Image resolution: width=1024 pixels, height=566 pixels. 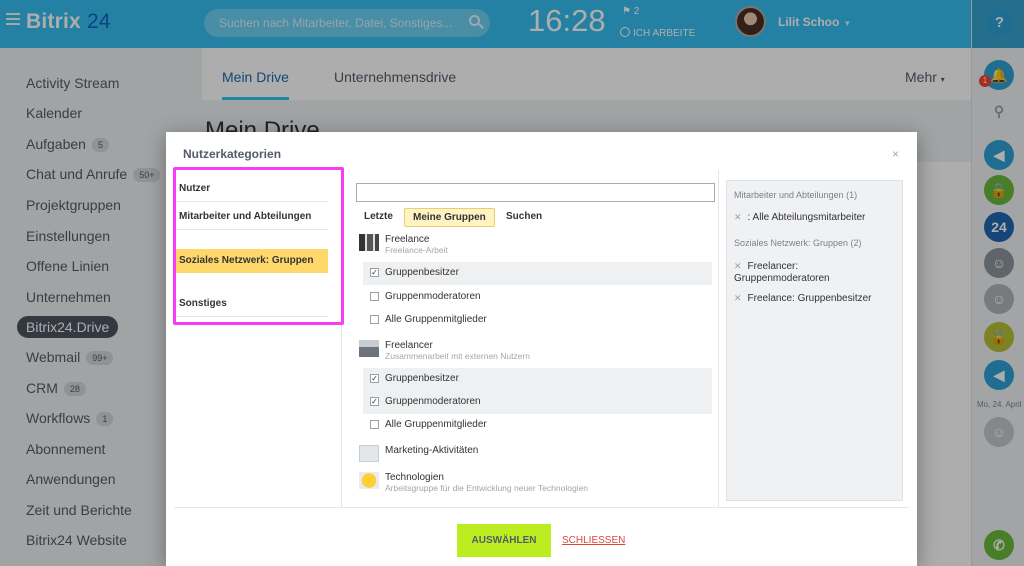 What do you see at coordinates (535, 192) in the screenshot?
I see `search-input` at bounding box center [535, 192].